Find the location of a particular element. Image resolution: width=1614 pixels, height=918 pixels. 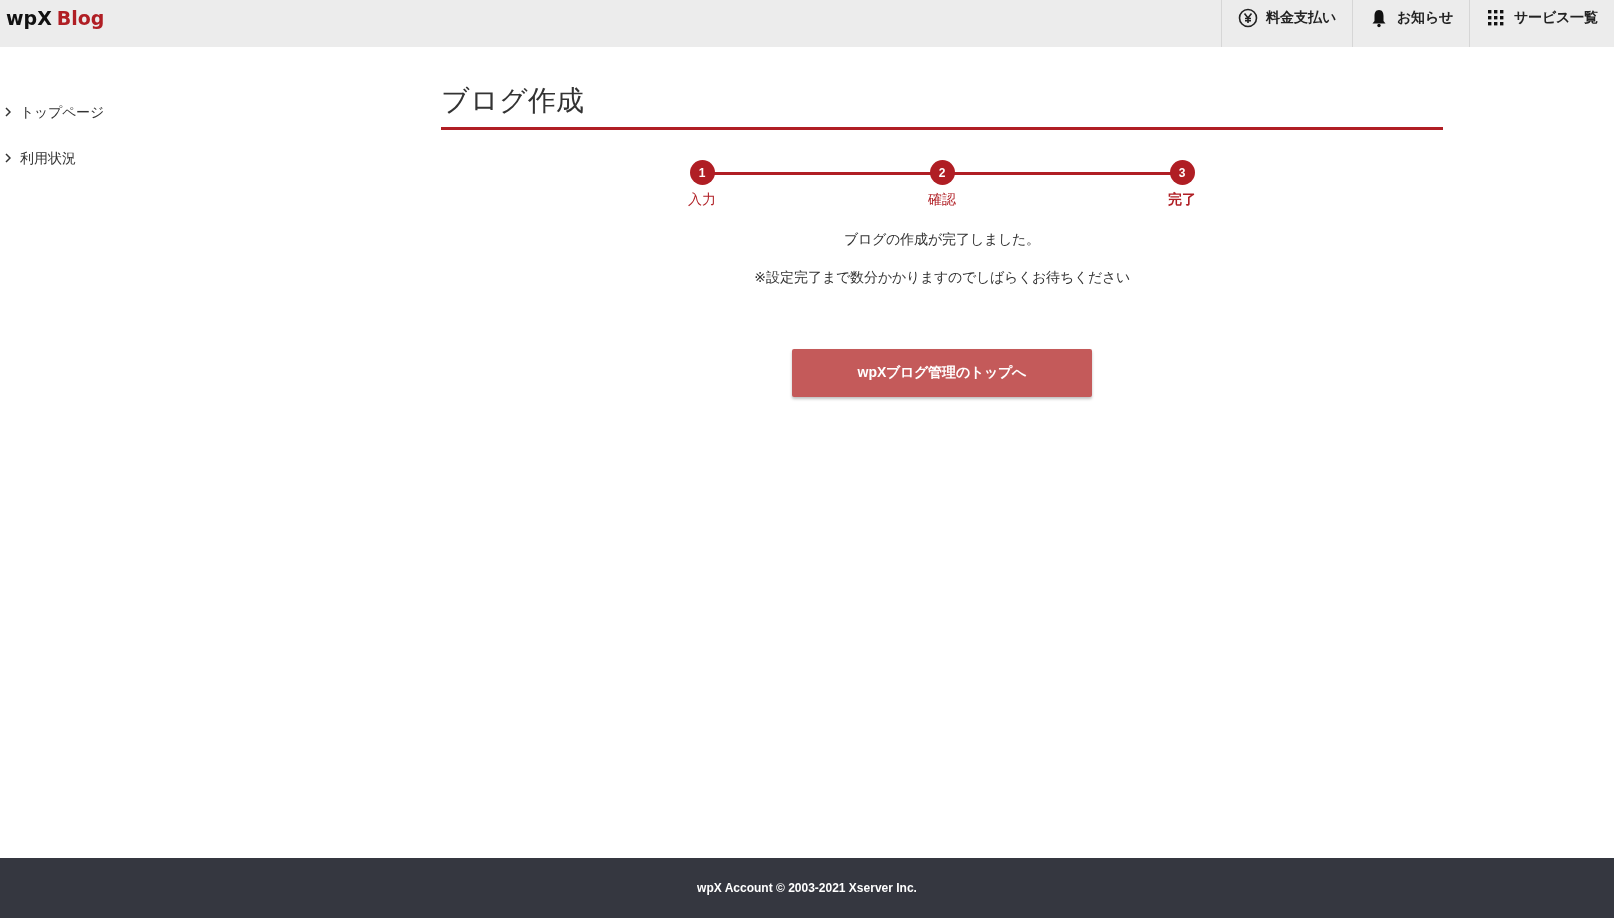

nav-link: 料金支払い is located at coordinates (1286, 23).